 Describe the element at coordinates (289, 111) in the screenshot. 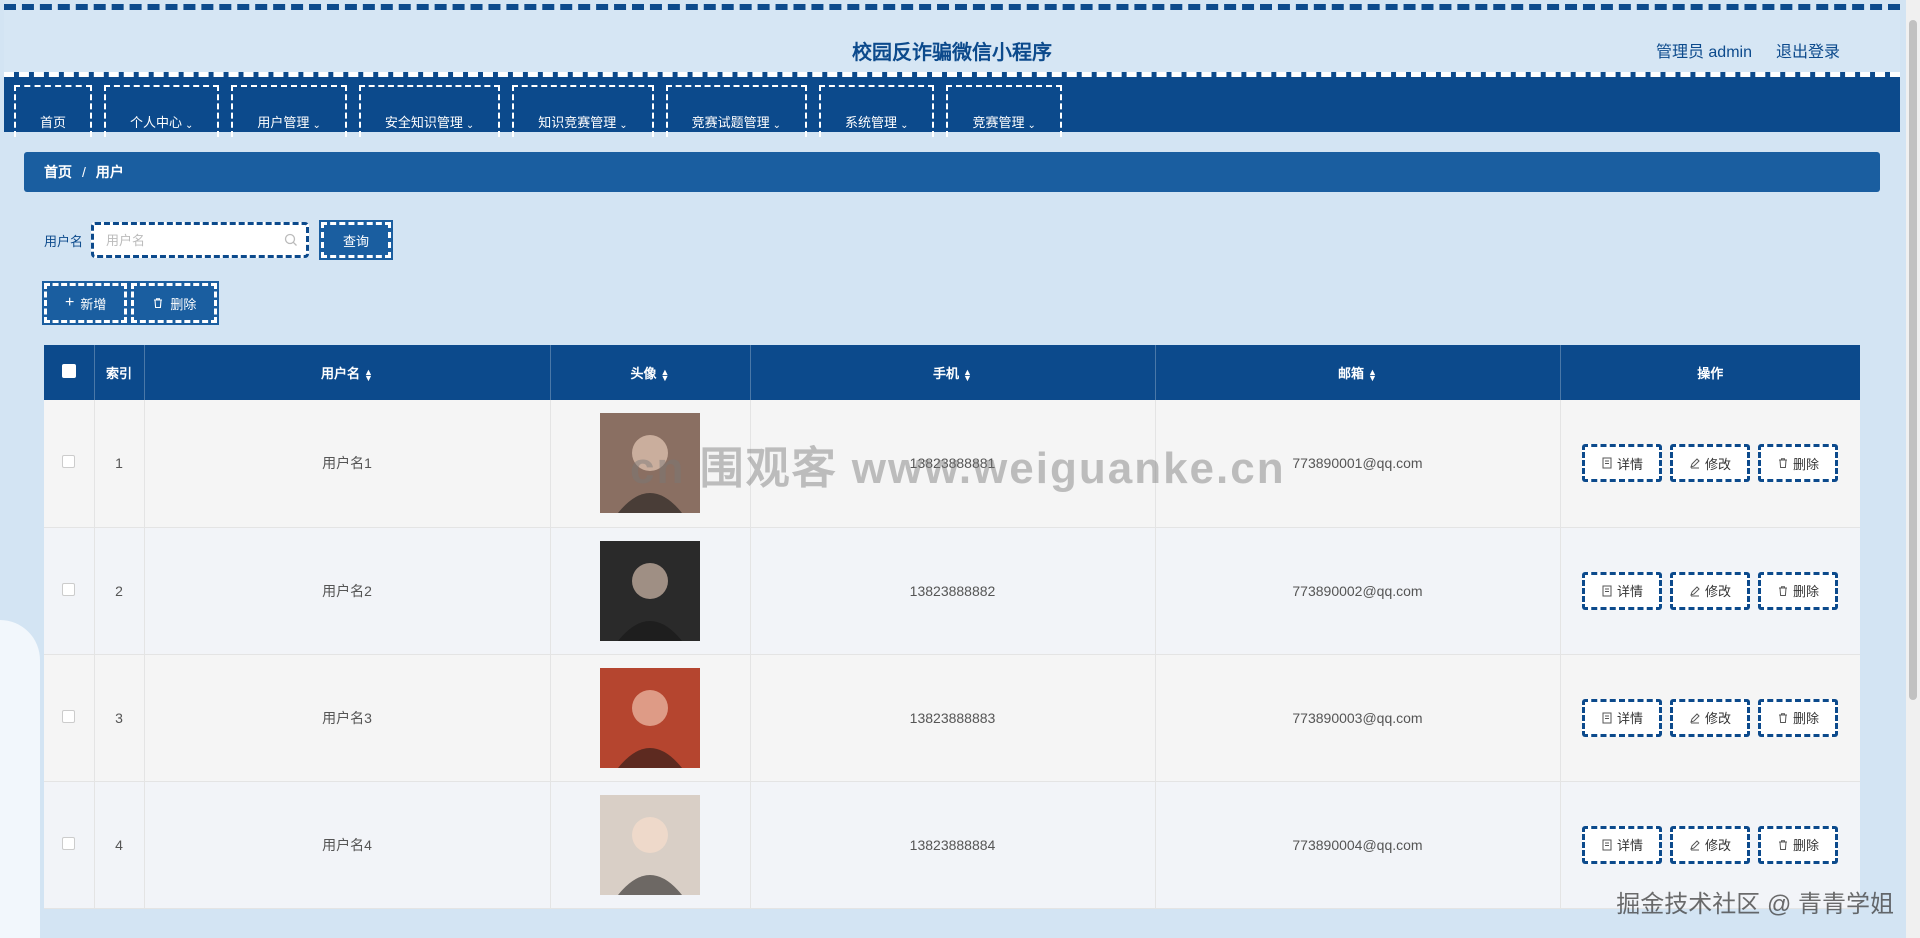

I see `nav-item-user-management: 用户管理 ⌄` at that location.